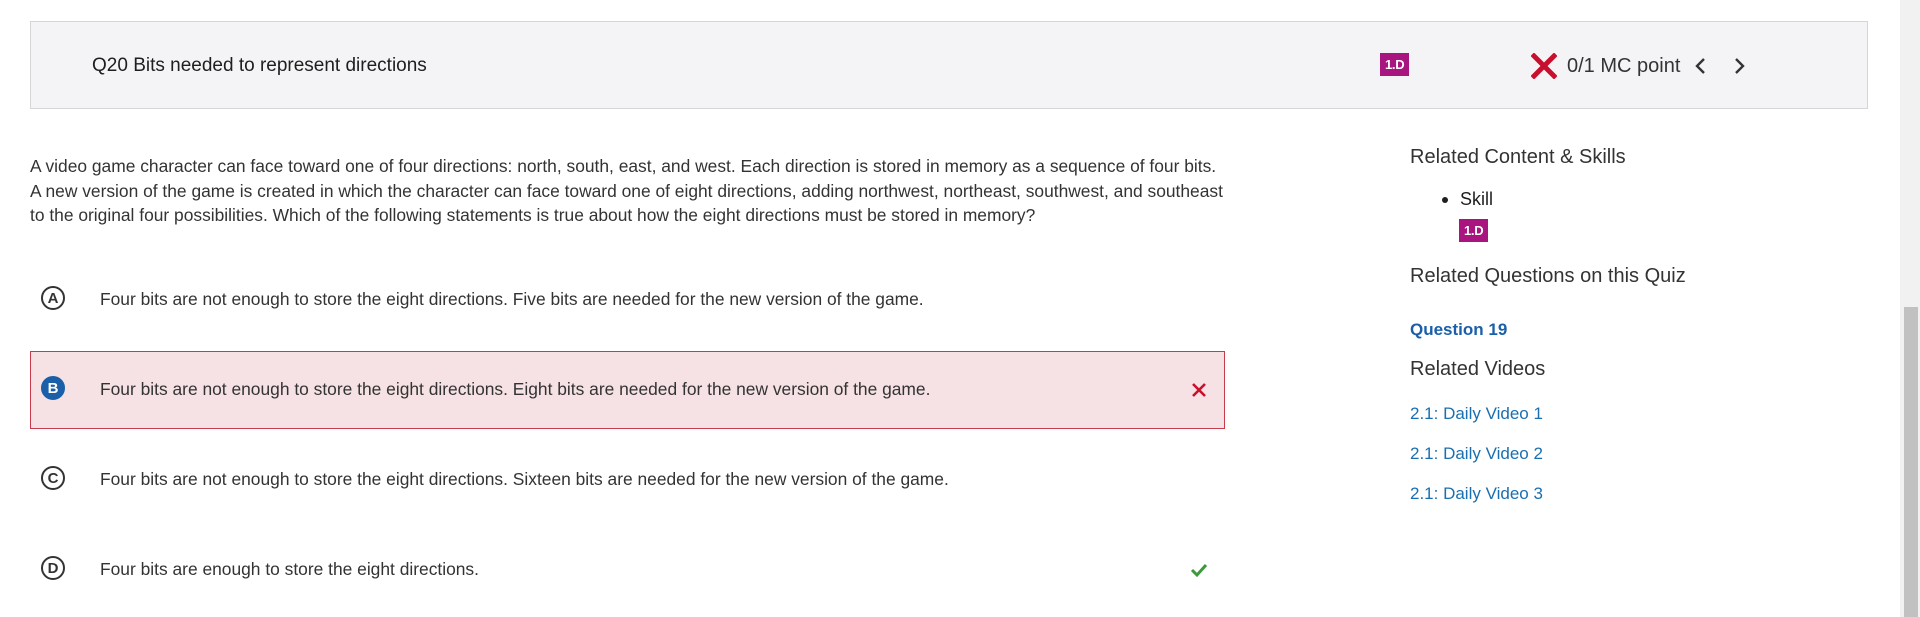  I want to click on question-title: Q20 Bits needed to represent directions, so click(259, 65).